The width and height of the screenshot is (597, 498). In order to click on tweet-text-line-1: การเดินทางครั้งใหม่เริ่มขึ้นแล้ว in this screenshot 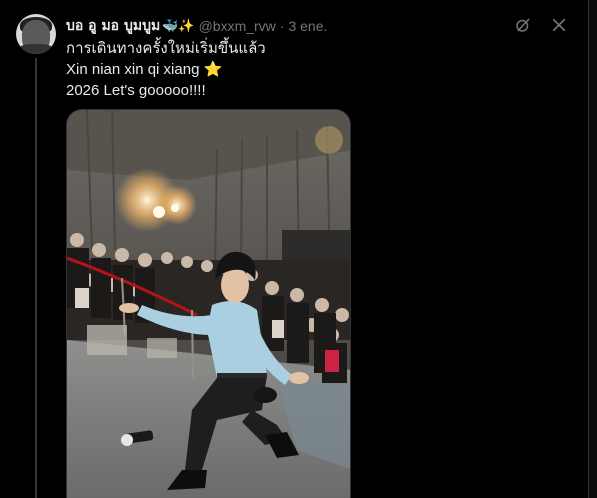, I will do `click(166, 48)`.